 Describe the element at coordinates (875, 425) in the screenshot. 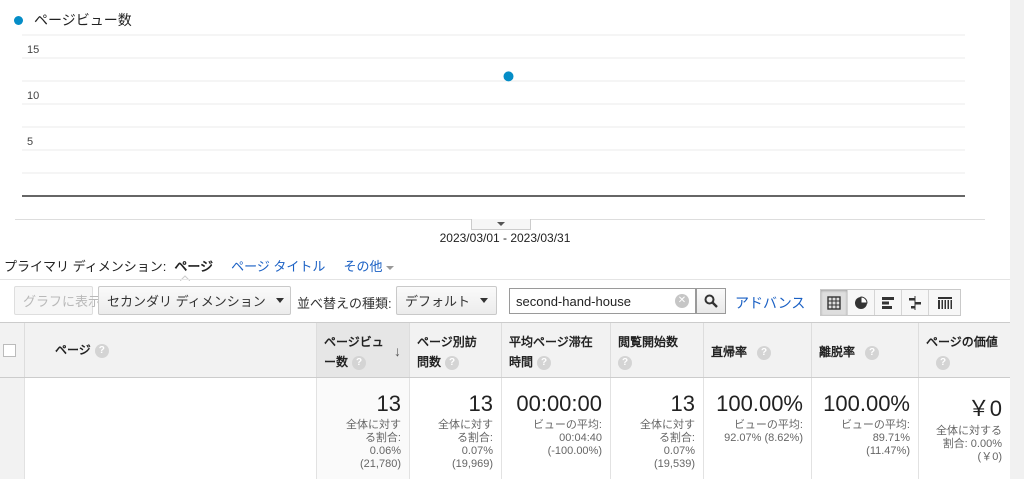

I see `totals-exit-sub1: ビューの平均:` at that location.